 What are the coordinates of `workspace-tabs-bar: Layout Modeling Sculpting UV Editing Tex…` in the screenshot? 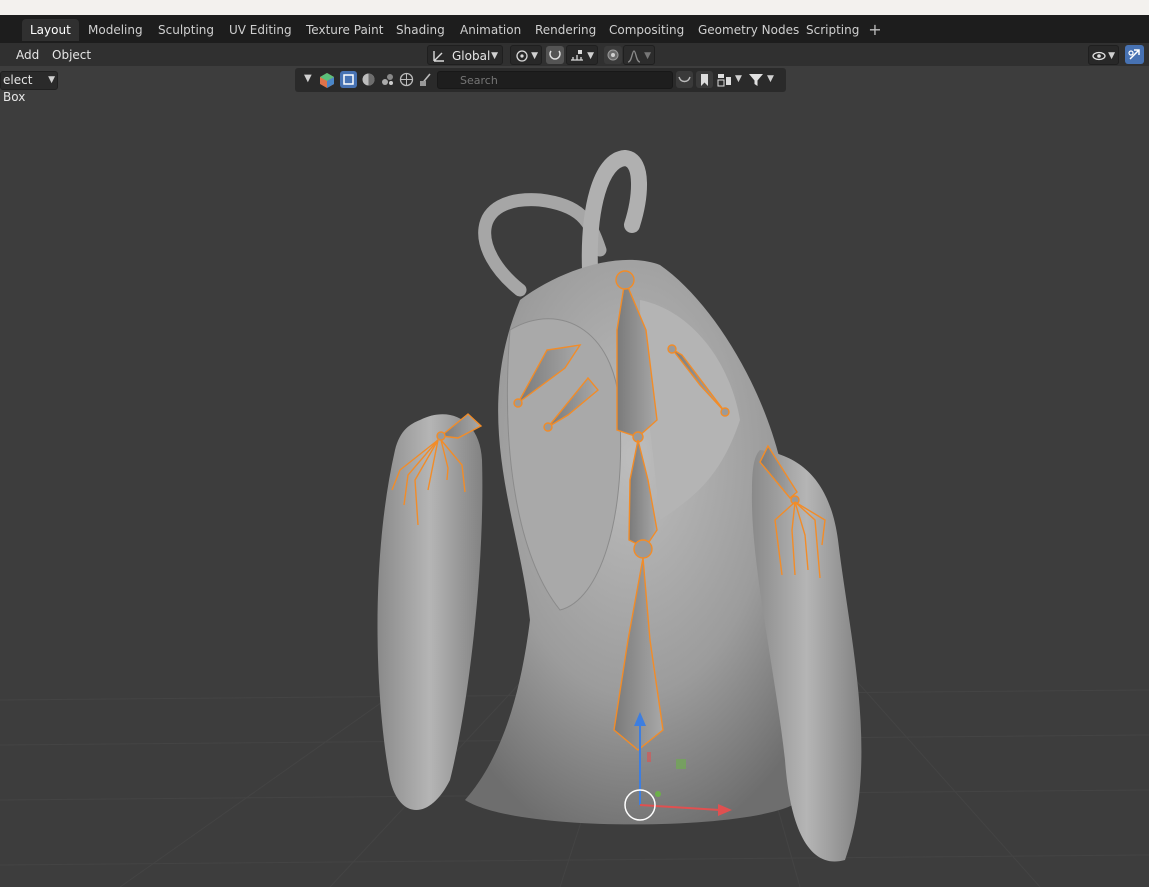 It's located at (574, 29).